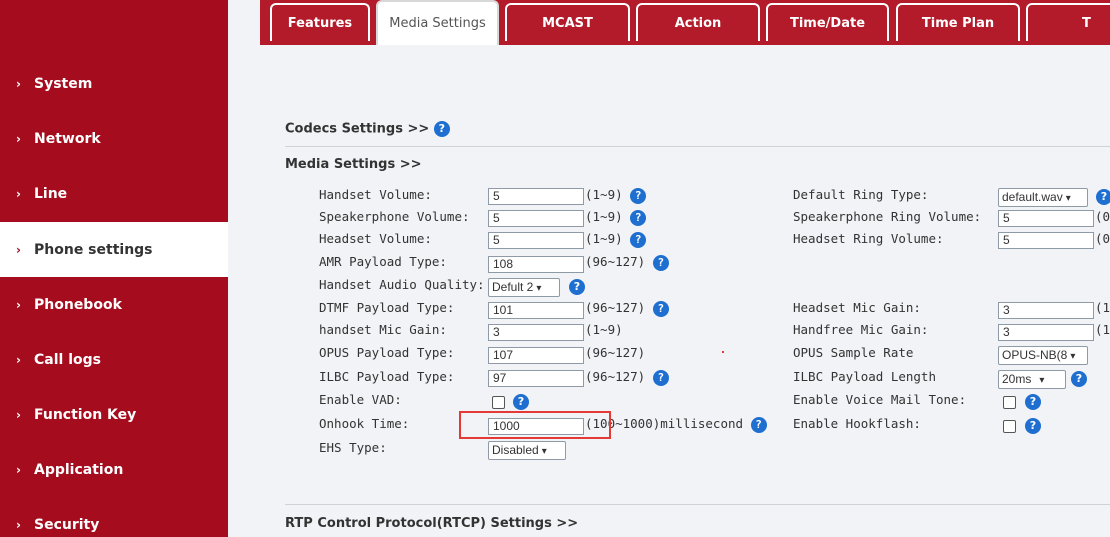  Describe the element at coordinates (515, 450) in the screenshot. I see `select-value: Disabled` at that location.